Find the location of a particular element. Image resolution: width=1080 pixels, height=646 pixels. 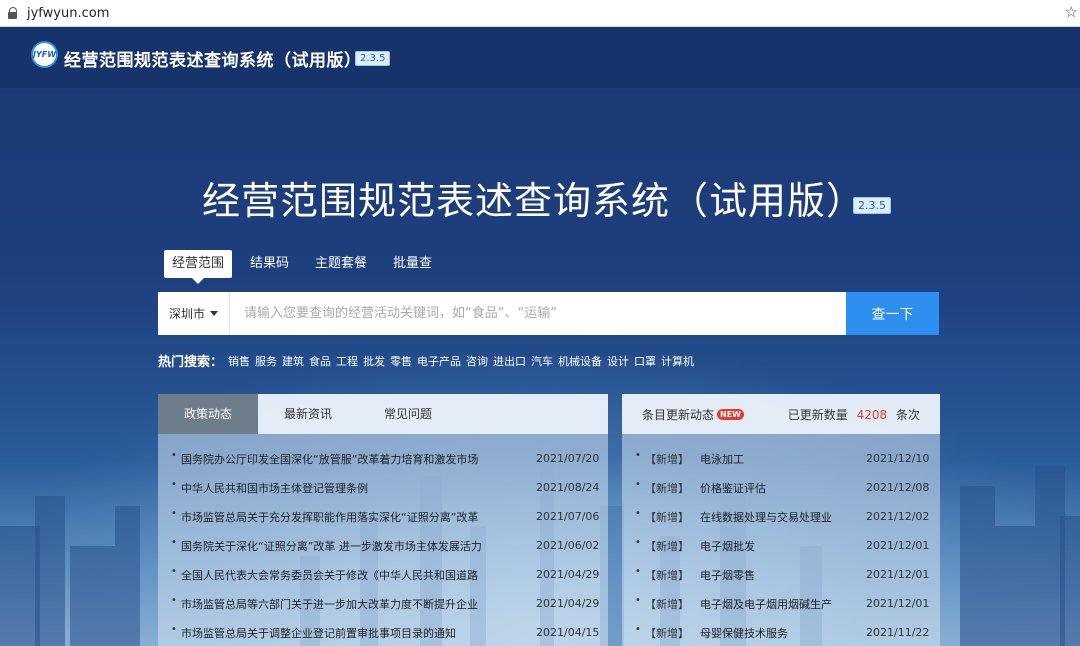

news-panel-tabs: 政策动态 最新资讯 常见问题 is located at coordinates (383, 414).